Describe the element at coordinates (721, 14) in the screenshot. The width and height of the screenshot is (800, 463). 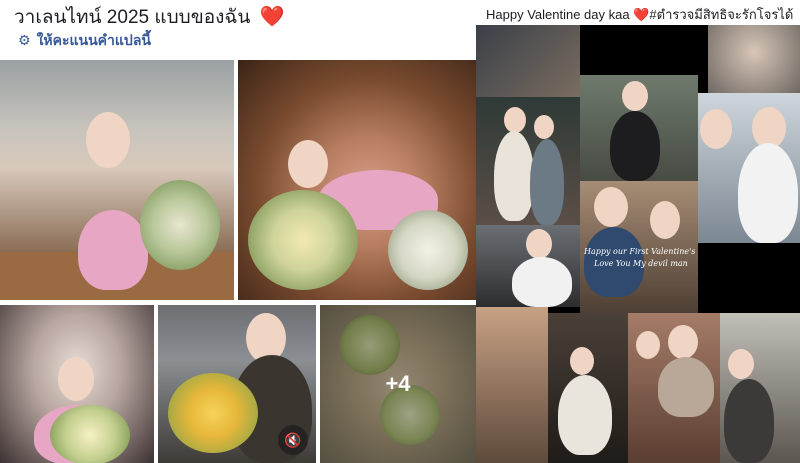
I see `collage-hashtag: #ตำรวจมีสิทธิจะรักโจรได้` at that location.